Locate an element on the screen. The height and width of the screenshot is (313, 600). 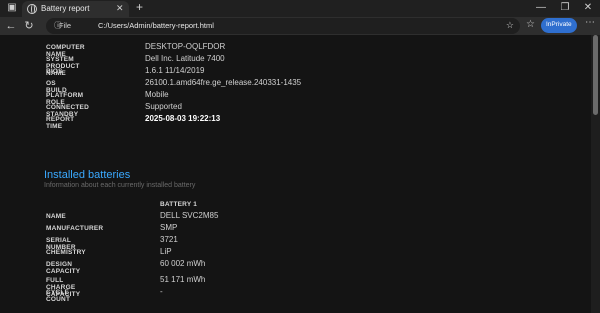
inprivate-badge: InPrivate is located at coordinates (559, 25).